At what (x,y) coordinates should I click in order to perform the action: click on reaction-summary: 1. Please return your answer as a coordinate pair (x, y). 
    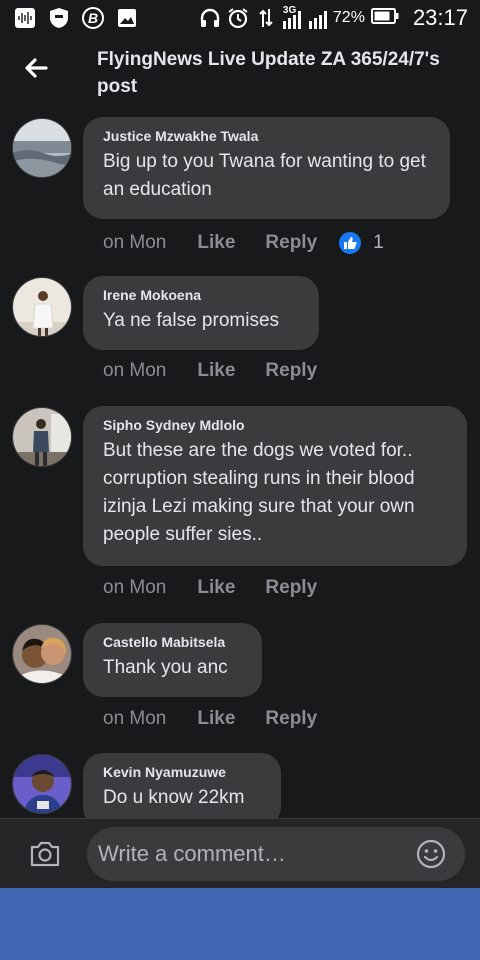
    Looking at the image, I should click on (360, 243).